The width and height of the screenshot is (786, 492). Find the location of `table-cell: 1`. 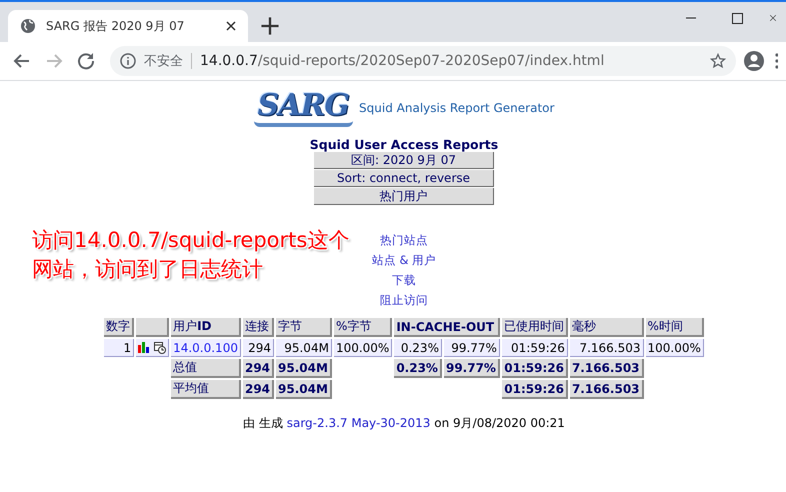

table-cell: 1 is located at coordinates (119, 348).